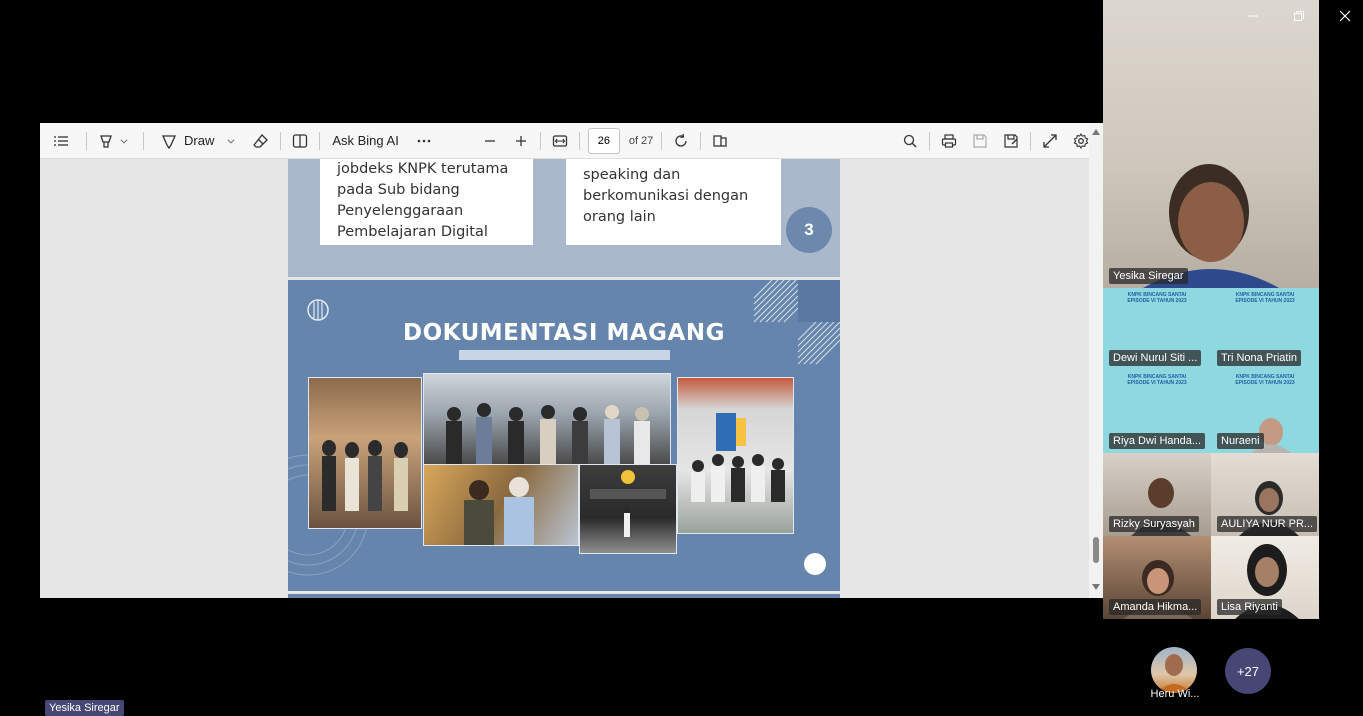 The height and width of the screenshot is (716, 1363). I want to click on more-participants-button: +27, so click(1248, 671).